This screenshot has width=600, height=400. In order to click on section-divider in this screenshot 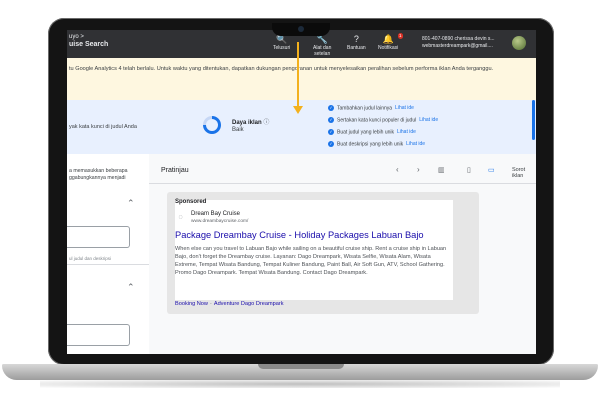, I will do `click(108, 264)`.